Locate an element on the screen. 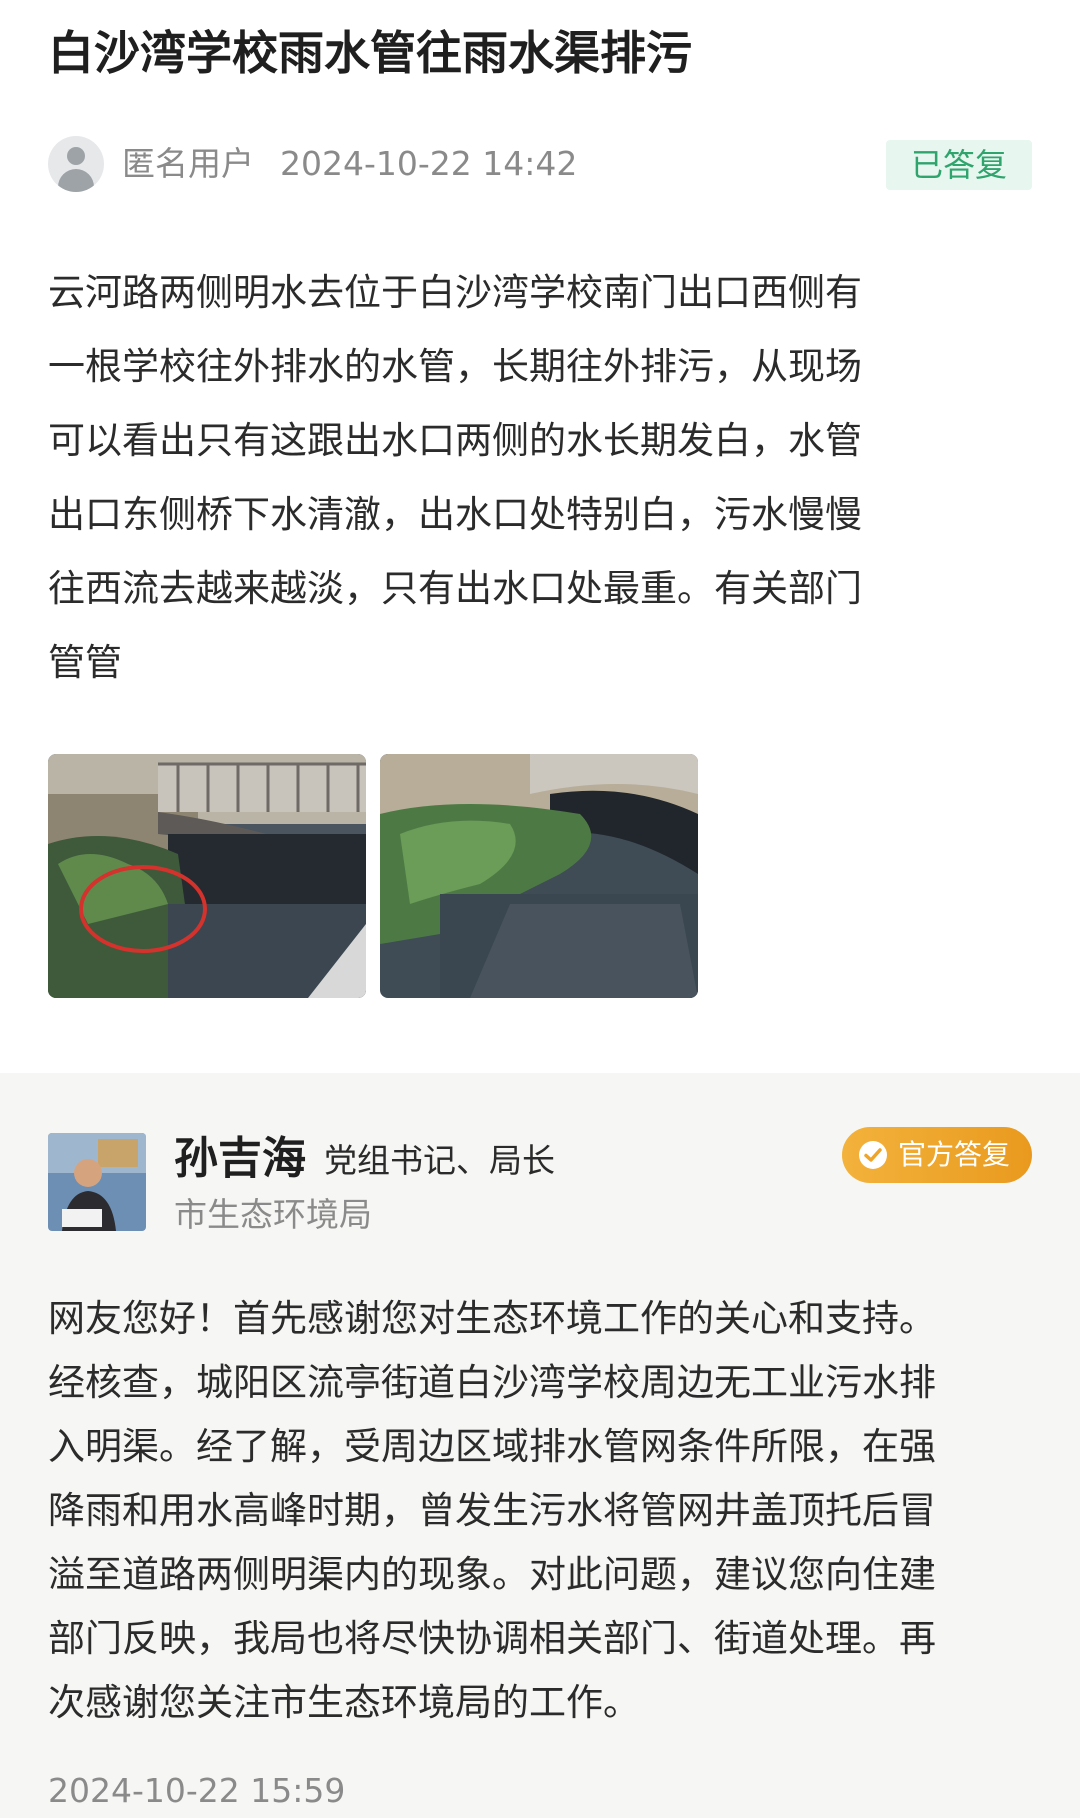  post-content-line: 管管 is located at coordinates (85, 662).